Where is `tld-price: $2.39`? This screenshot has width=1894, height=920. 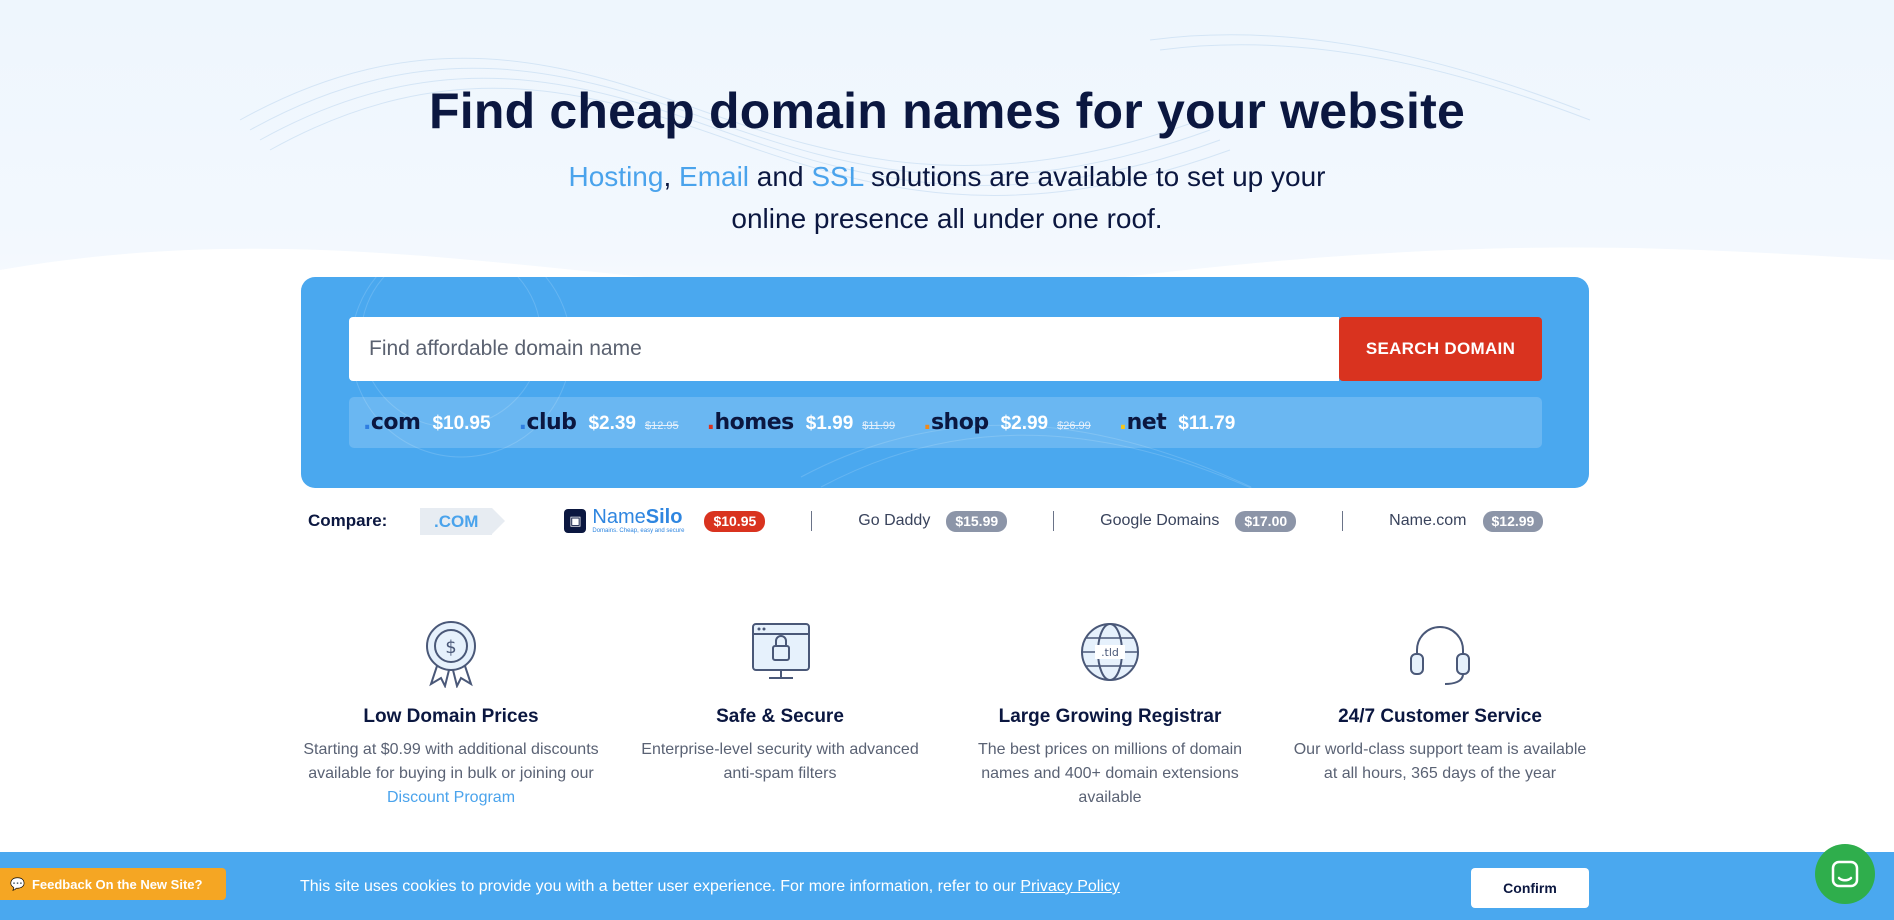
tld-price: $2.39 is located at coordinates (612, 423).